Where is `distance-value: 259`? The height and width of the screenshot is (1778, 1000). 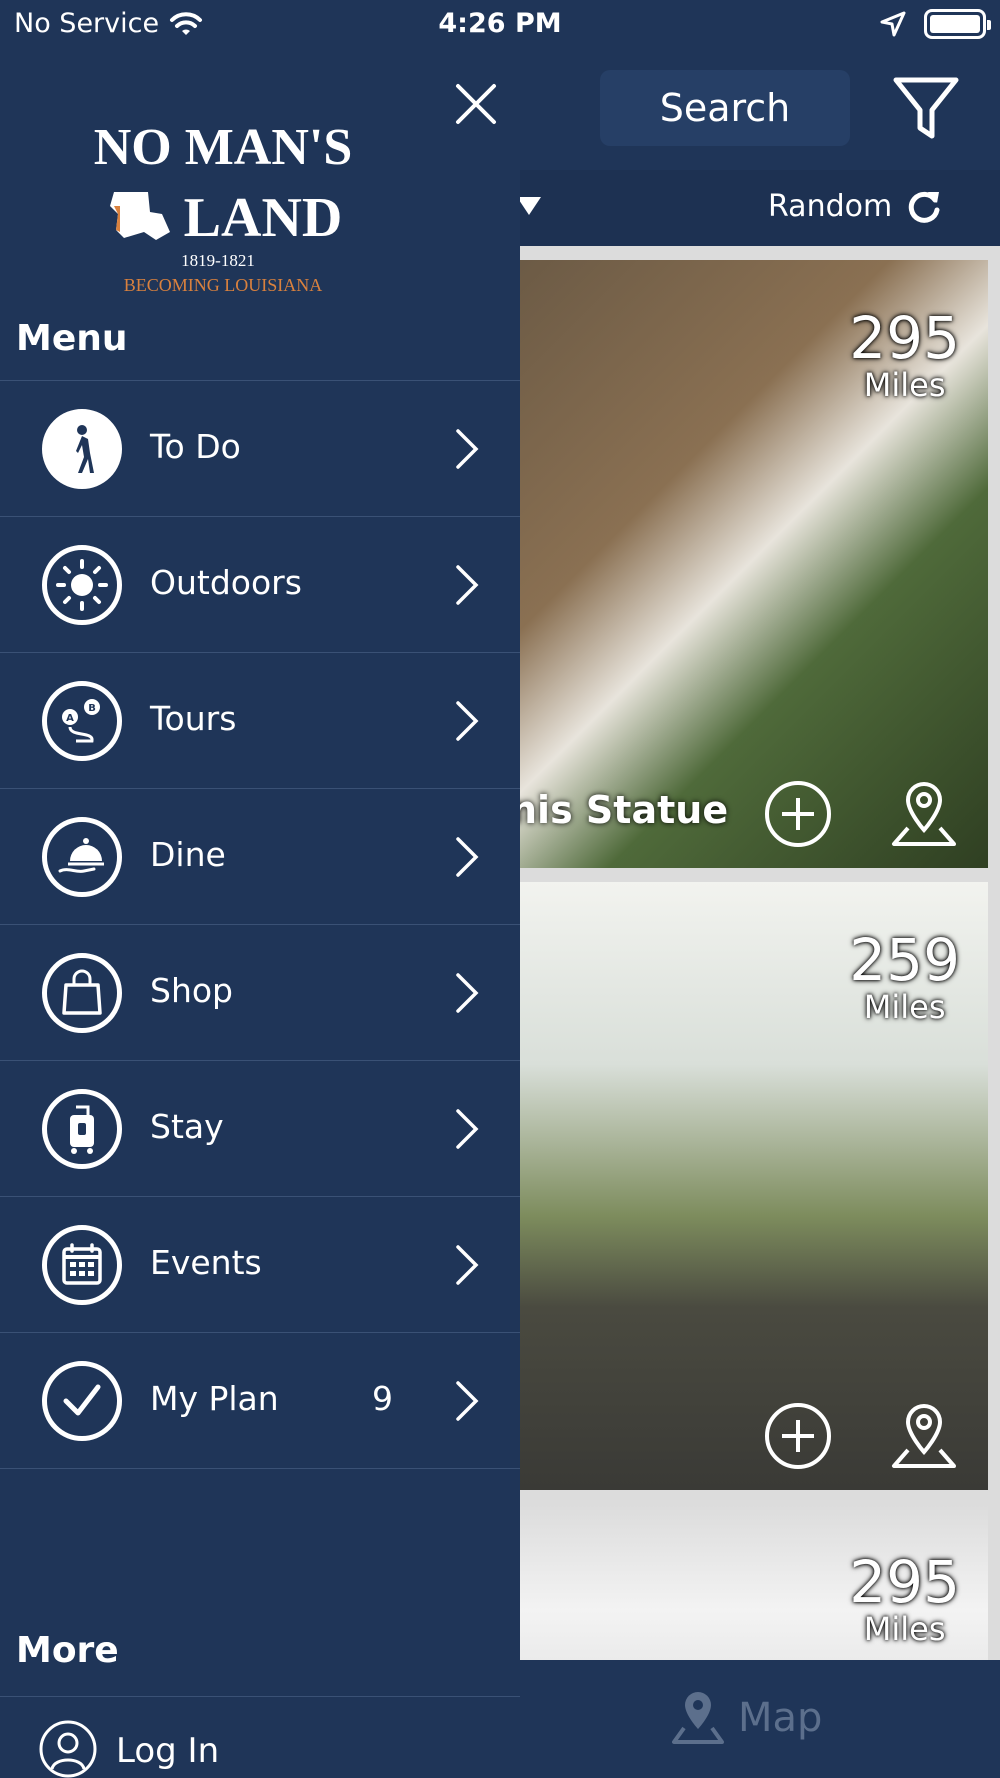
distance-value: 259 is located at coordinates (904, 960).